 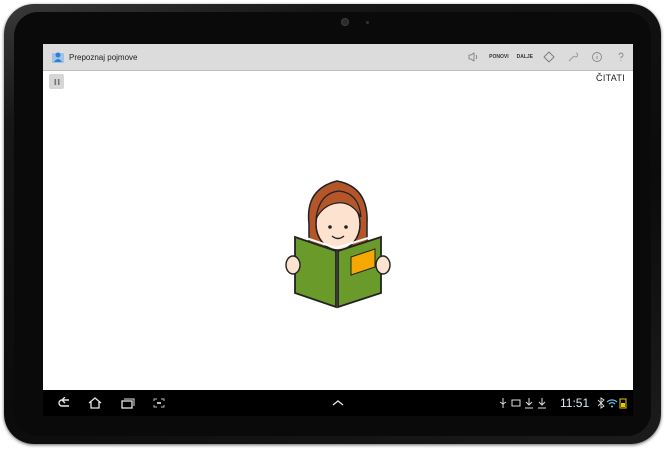 What do you see at coordinates (623, 403) in the screenshot?
I see `battery-icon` at bounding box center [623, 403].